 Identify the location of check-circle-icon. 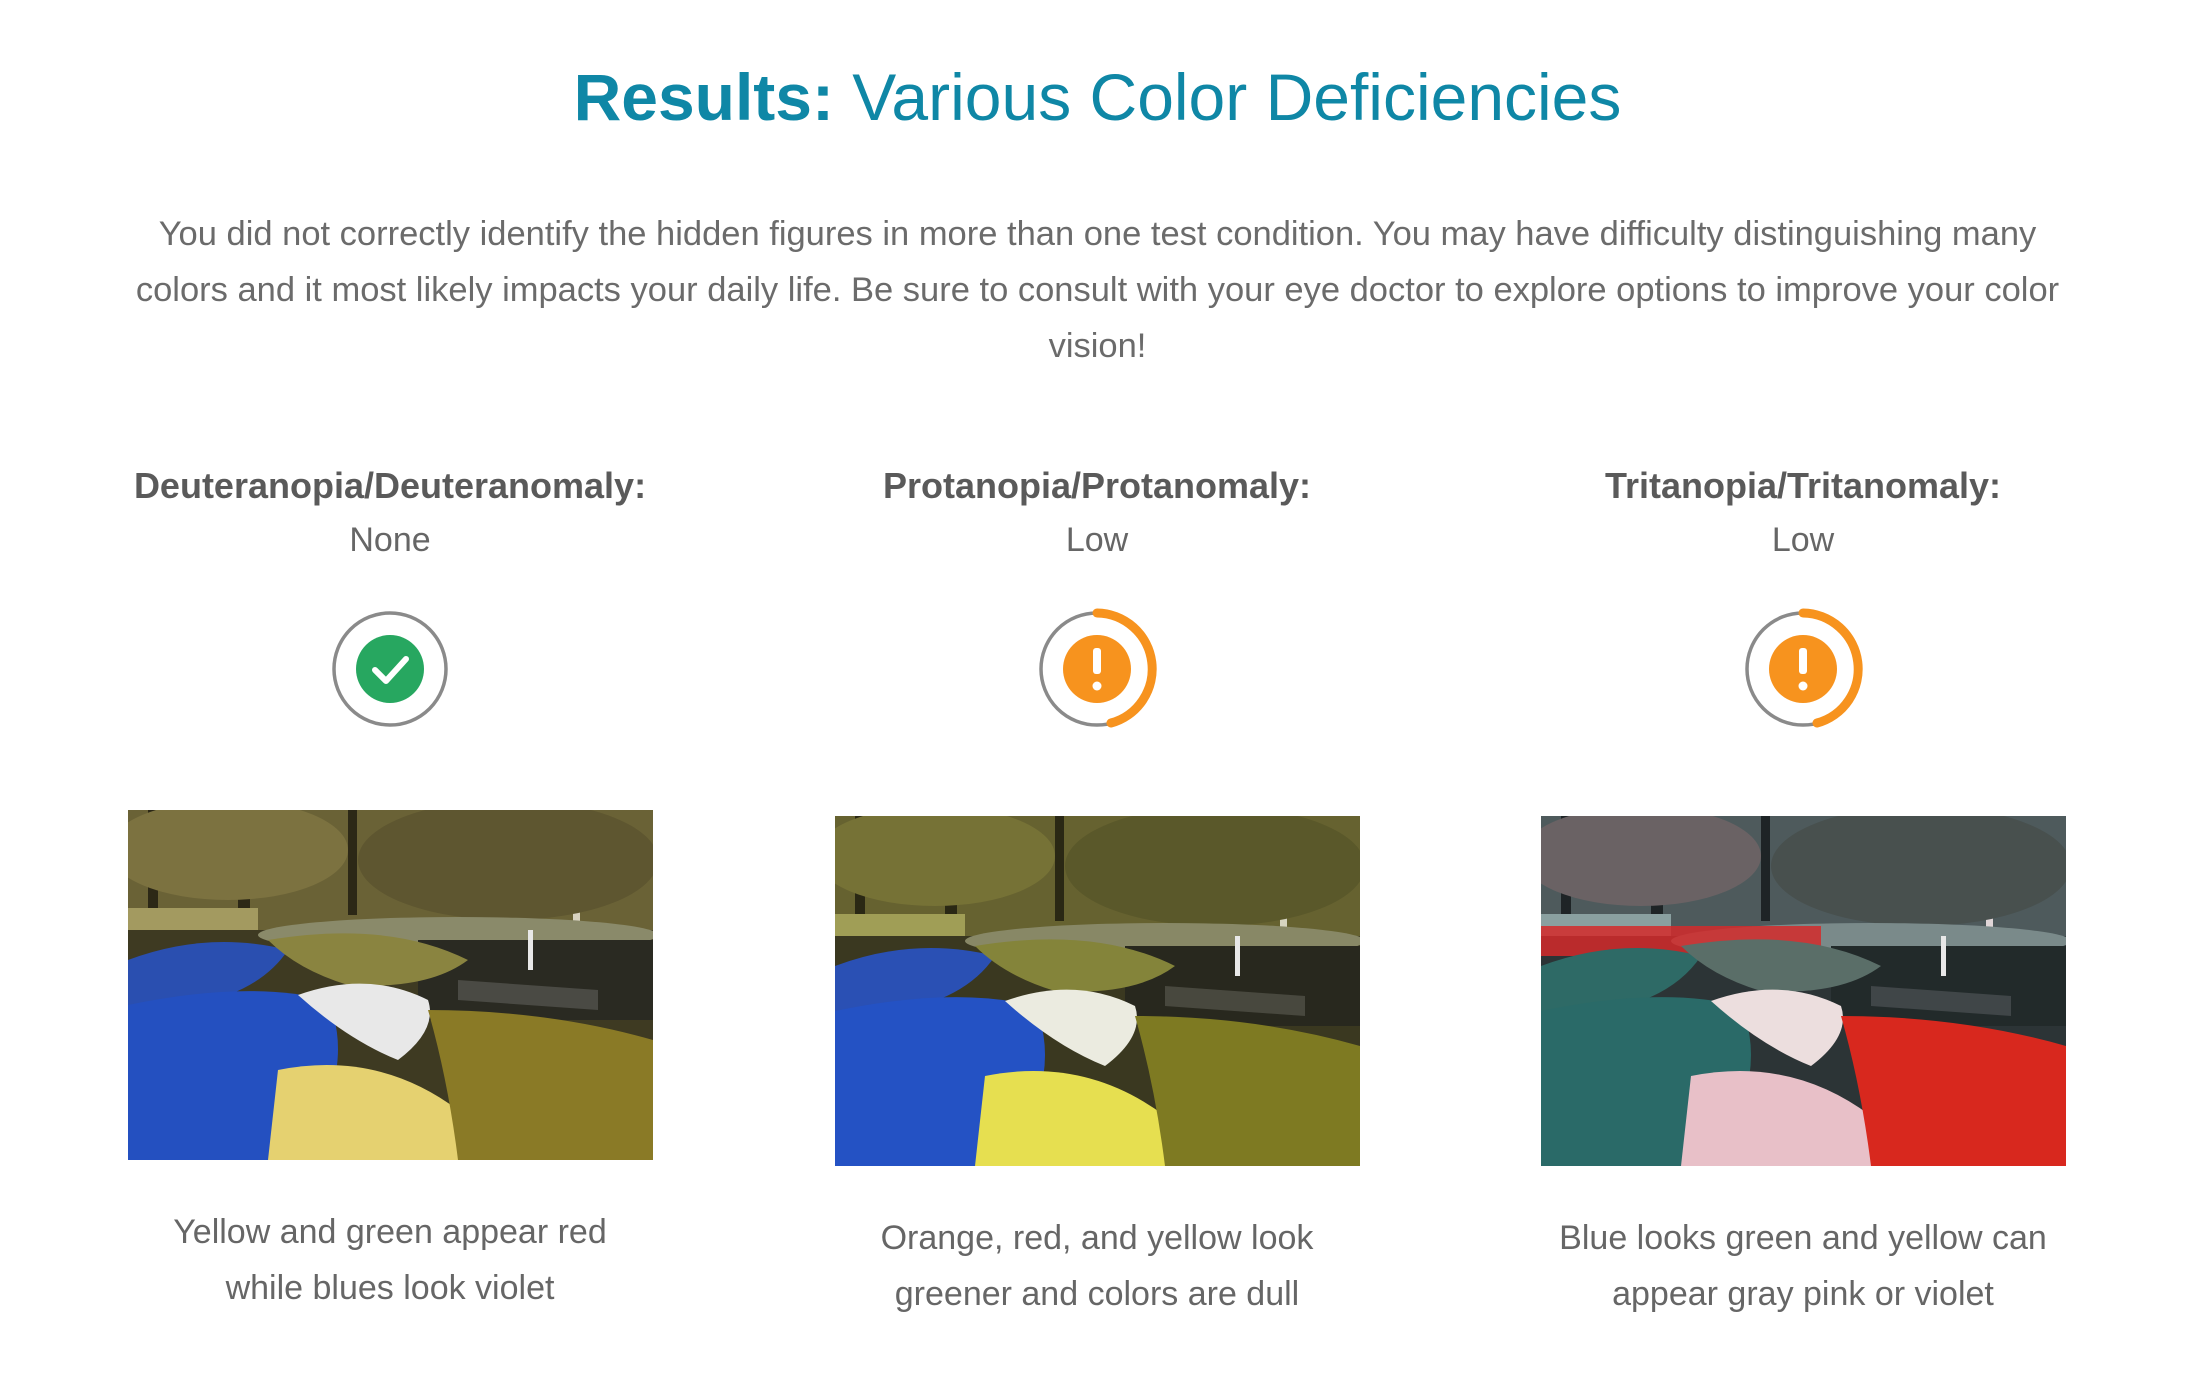
(390, 669).